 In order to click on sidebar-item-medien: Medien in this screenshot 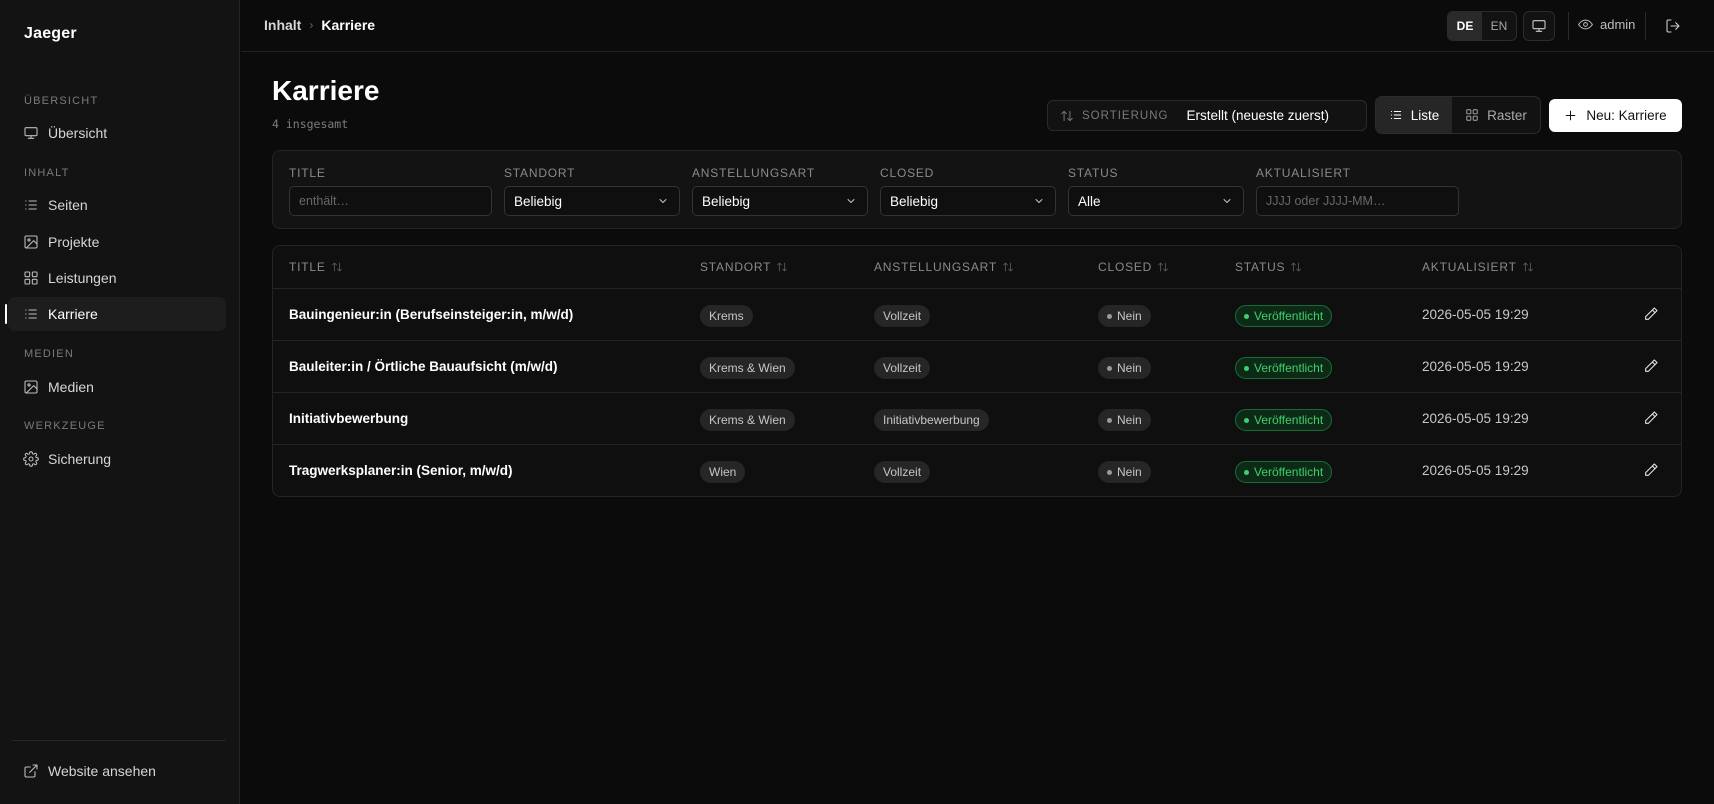, I will do `click(117, 387)`.